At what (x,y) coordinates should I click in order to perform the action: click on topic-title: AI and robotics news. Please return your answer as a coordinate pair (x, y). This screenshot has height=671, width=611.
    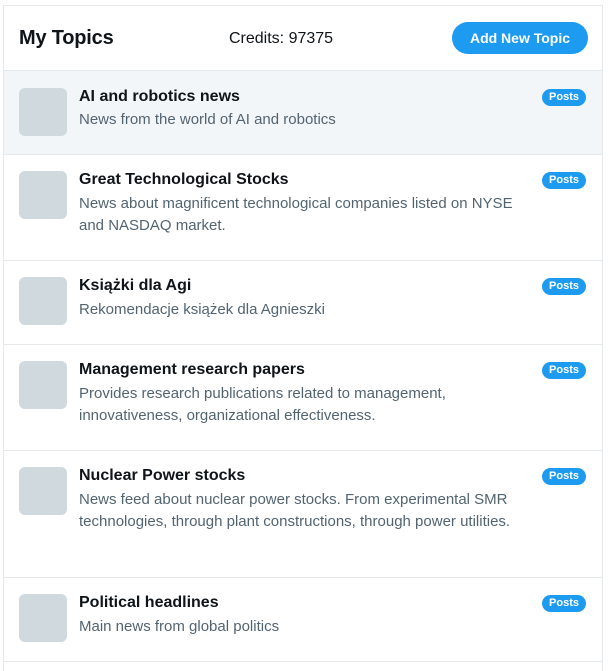
    Looking at the image, I should click on (159, 96).